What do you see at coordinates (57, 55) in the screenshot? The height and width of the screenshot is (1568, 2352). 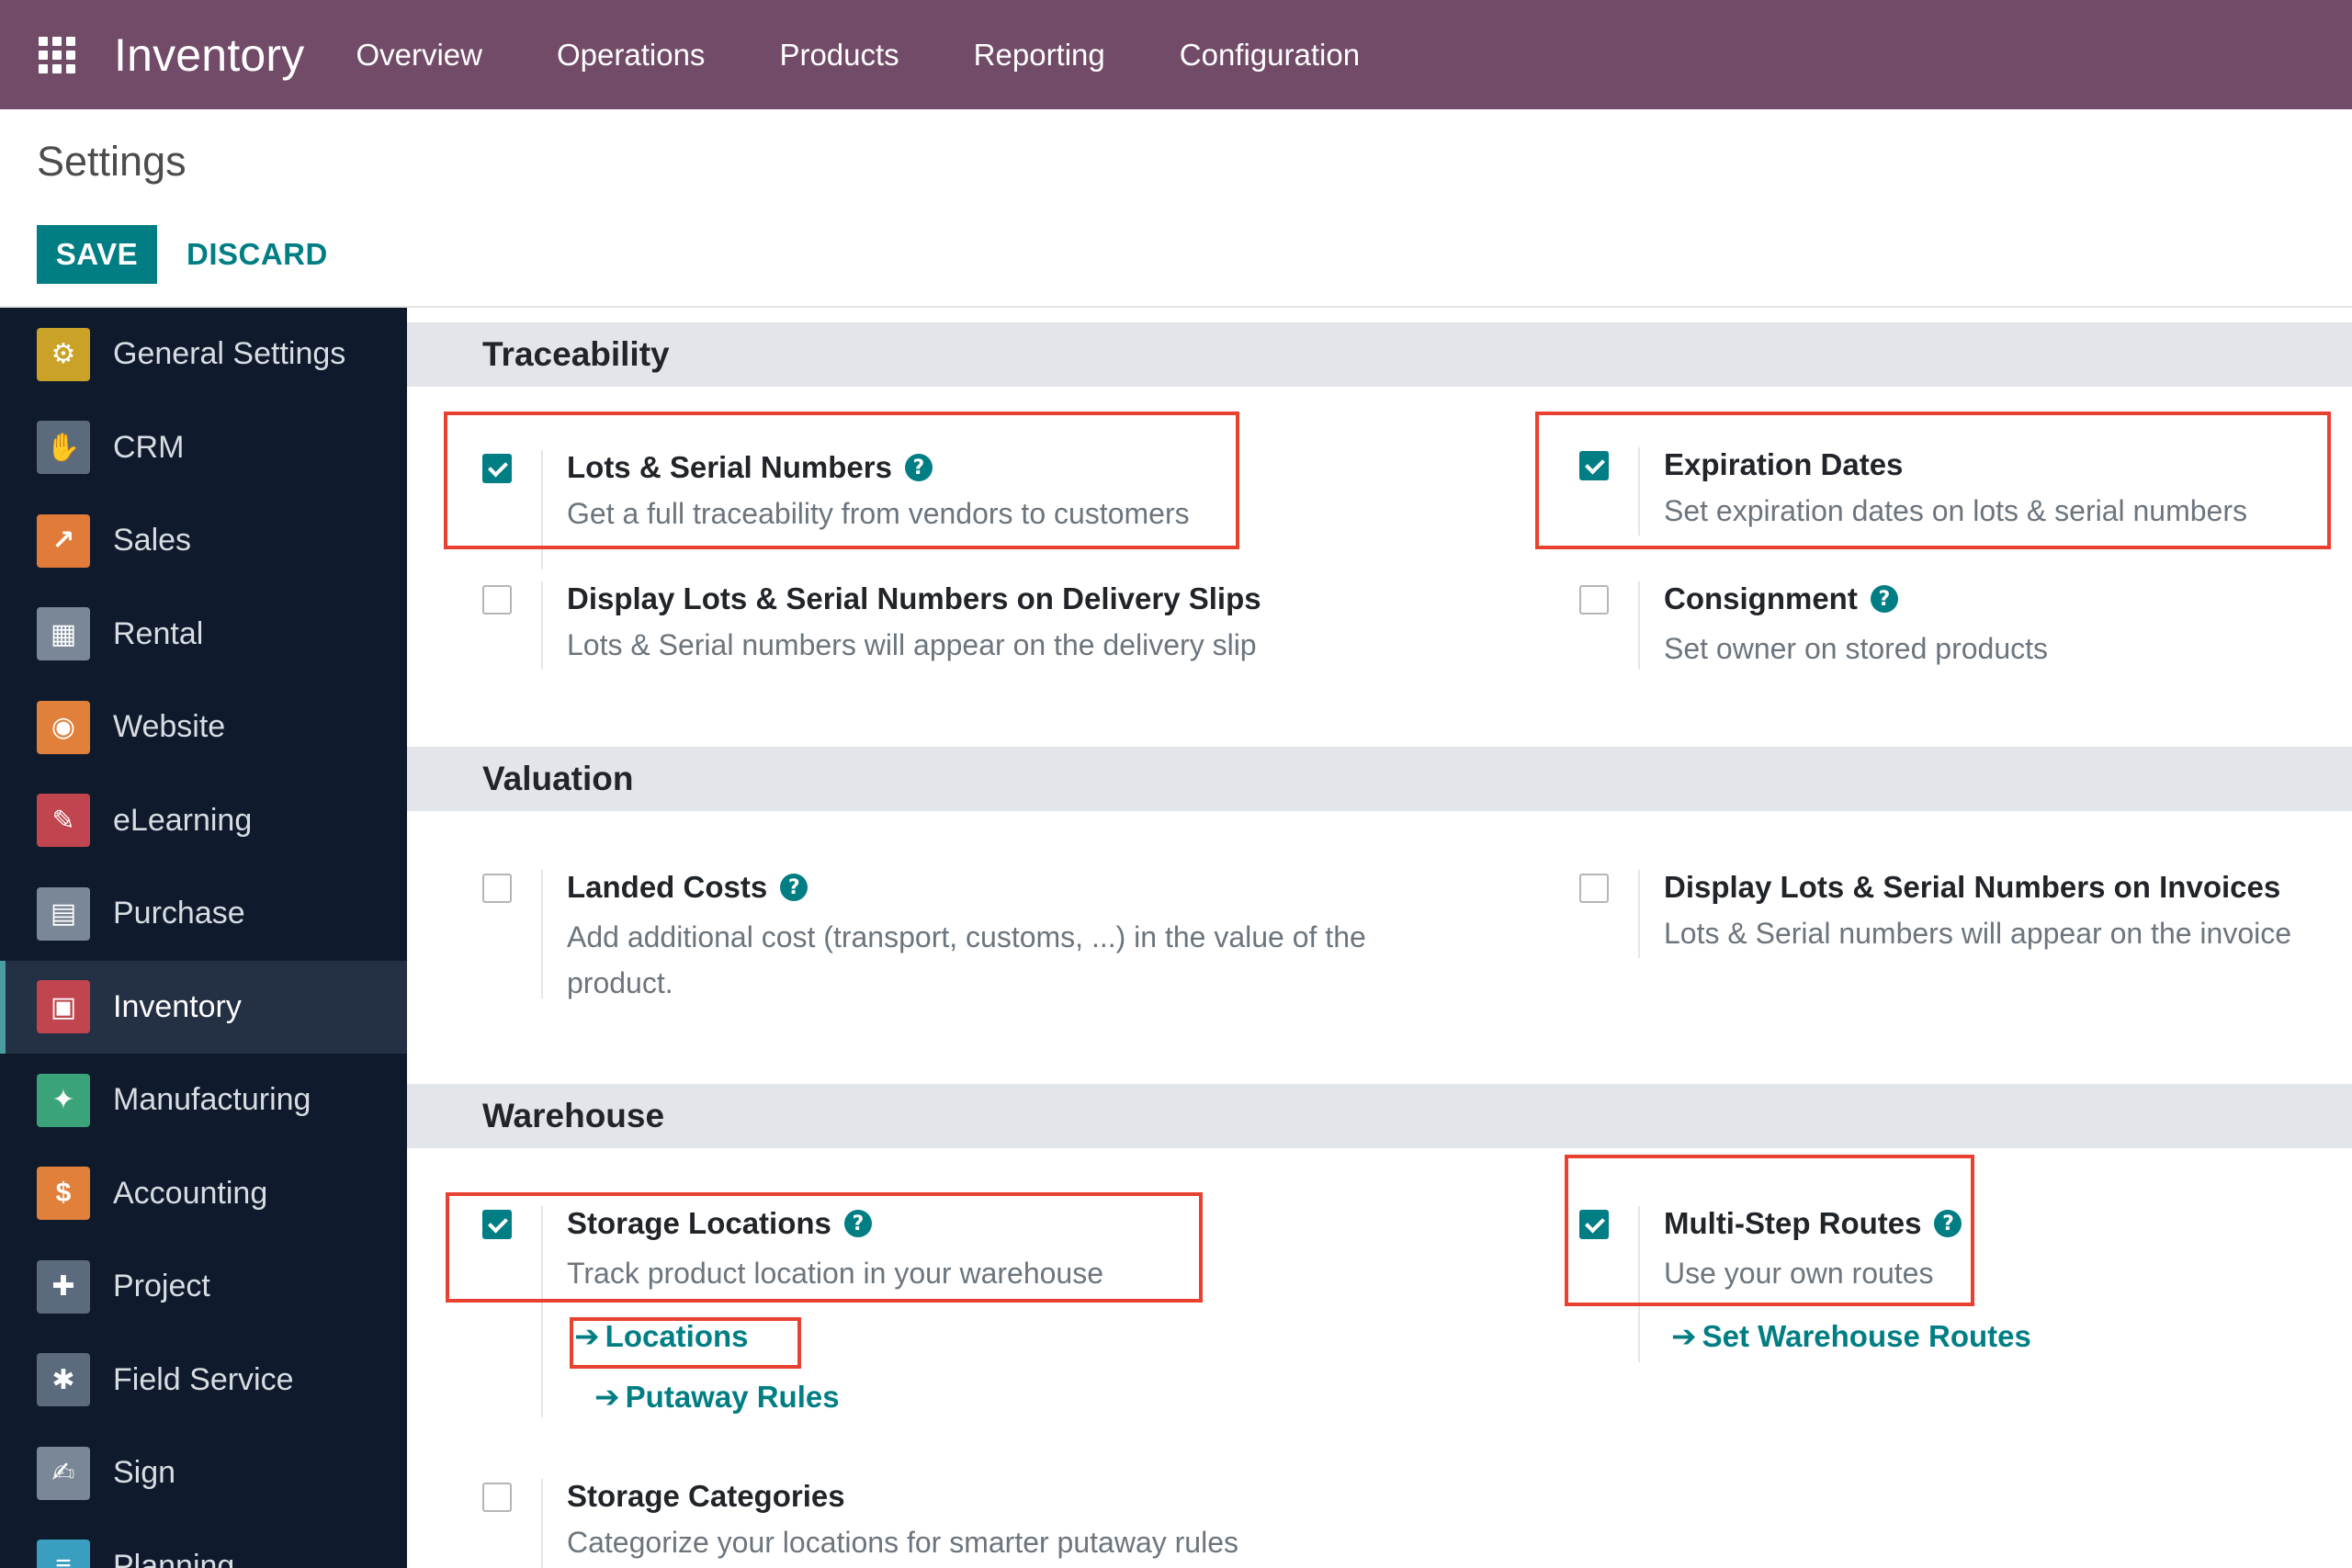 I see `grid-icon` at bounding box center [57, 55].